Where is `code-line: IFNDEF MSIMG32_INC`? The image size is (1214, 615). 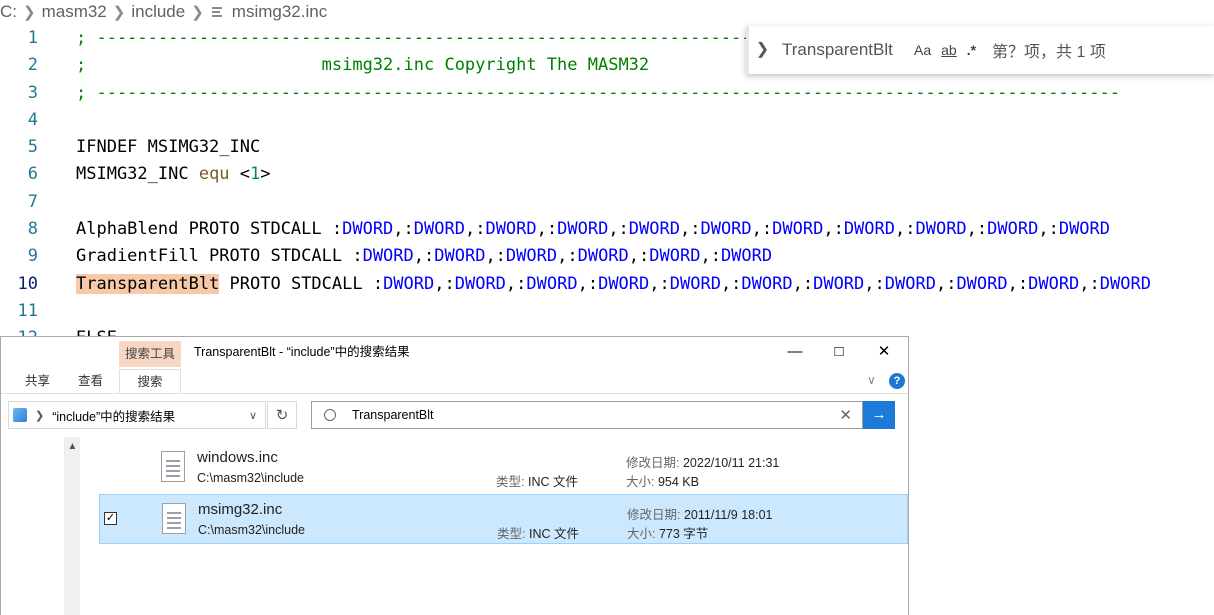 code-line: IFNDEF MSIMG32_INC is located at coordinates (613, 147).